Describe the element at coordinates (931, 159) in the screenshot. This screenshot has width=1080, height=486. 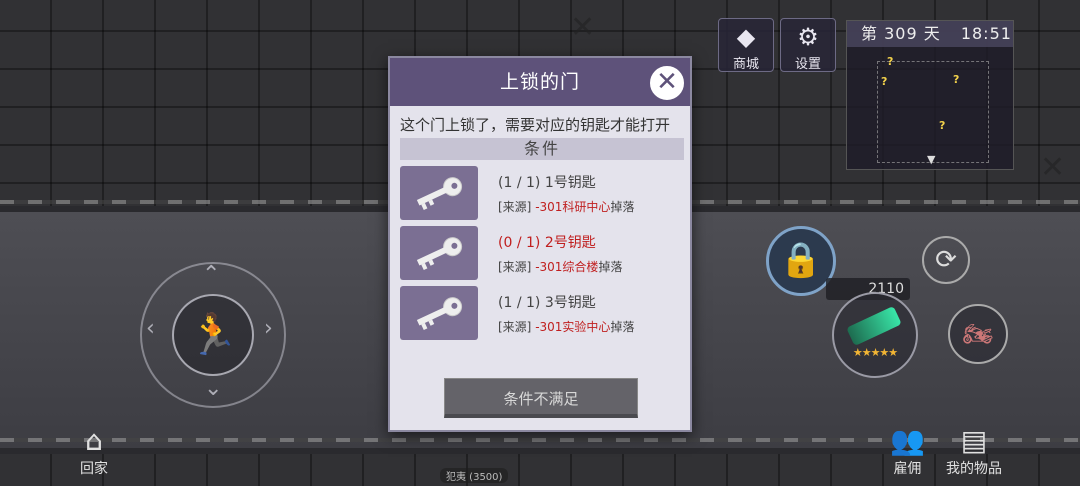
I see `player-marker-icon: ▼` at that location.